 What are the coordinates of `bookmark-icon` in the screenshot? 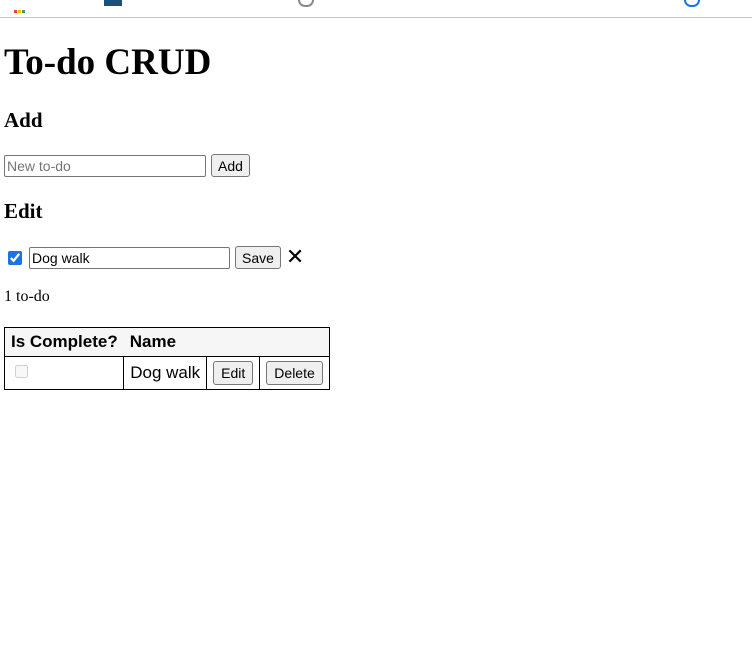 It's located at (113, 3).